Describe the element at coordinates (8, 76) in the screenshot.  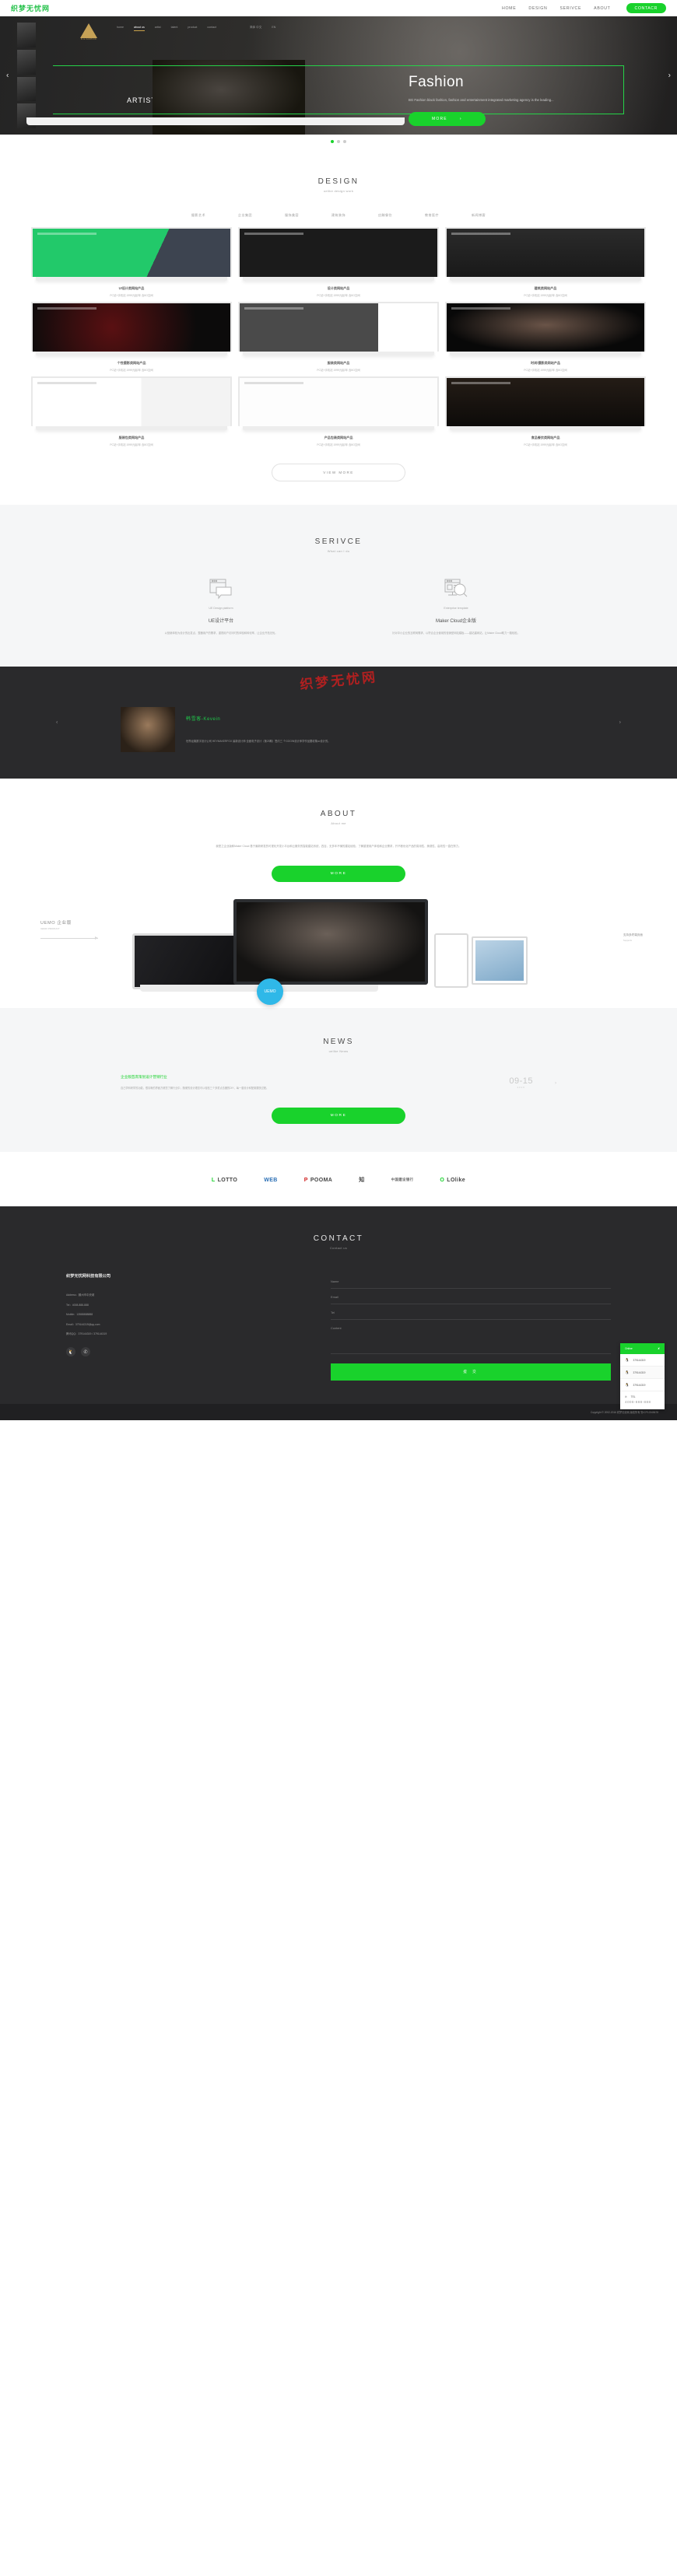
I see `hero-prev-arrow: ‹` at that location.